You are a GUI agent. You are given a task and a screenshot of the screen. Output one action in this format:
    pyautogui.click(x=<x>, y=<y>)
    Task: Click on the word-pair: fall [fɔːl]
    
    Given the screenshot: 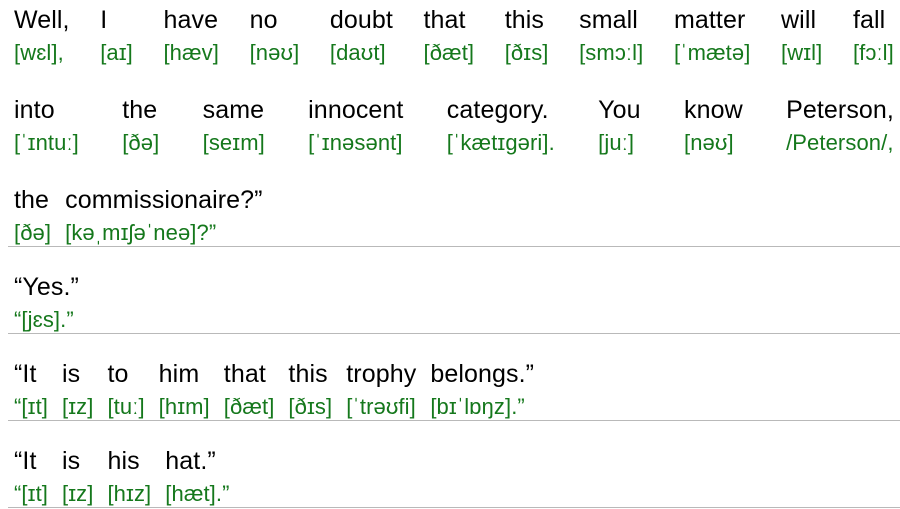 What is the action you would take?
    pyautogui.click(x=873, y=35)
    